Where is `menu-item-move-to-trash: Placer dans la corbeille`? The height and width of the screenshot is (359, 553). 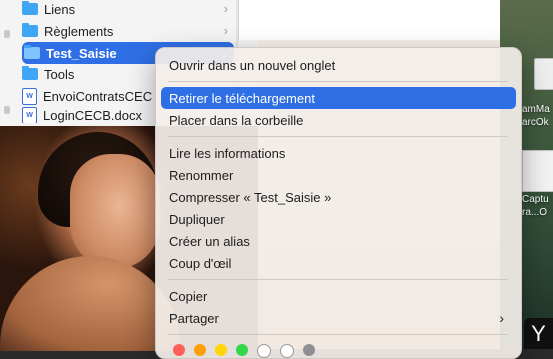
menu-item-move-to-trash: Placer dans la corbeille is located at coordinates (338, 120).